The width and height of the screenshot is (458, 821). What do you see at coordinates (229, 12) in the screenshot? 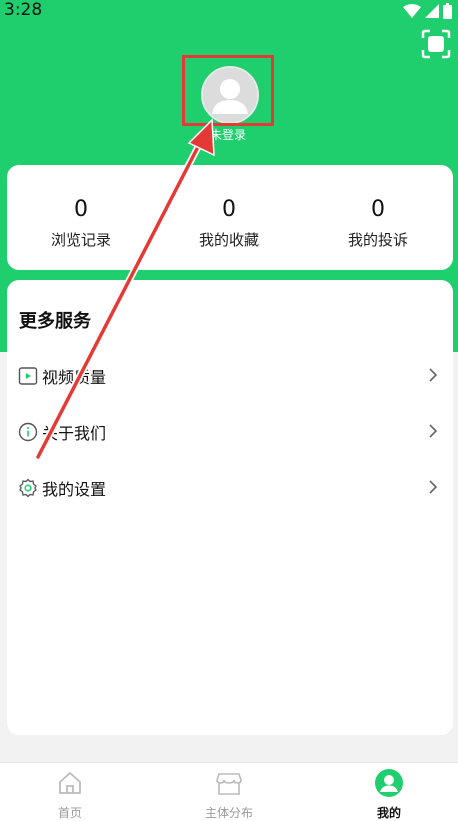
I see `status-bar: 3:28` at bounding box center [229, 12].